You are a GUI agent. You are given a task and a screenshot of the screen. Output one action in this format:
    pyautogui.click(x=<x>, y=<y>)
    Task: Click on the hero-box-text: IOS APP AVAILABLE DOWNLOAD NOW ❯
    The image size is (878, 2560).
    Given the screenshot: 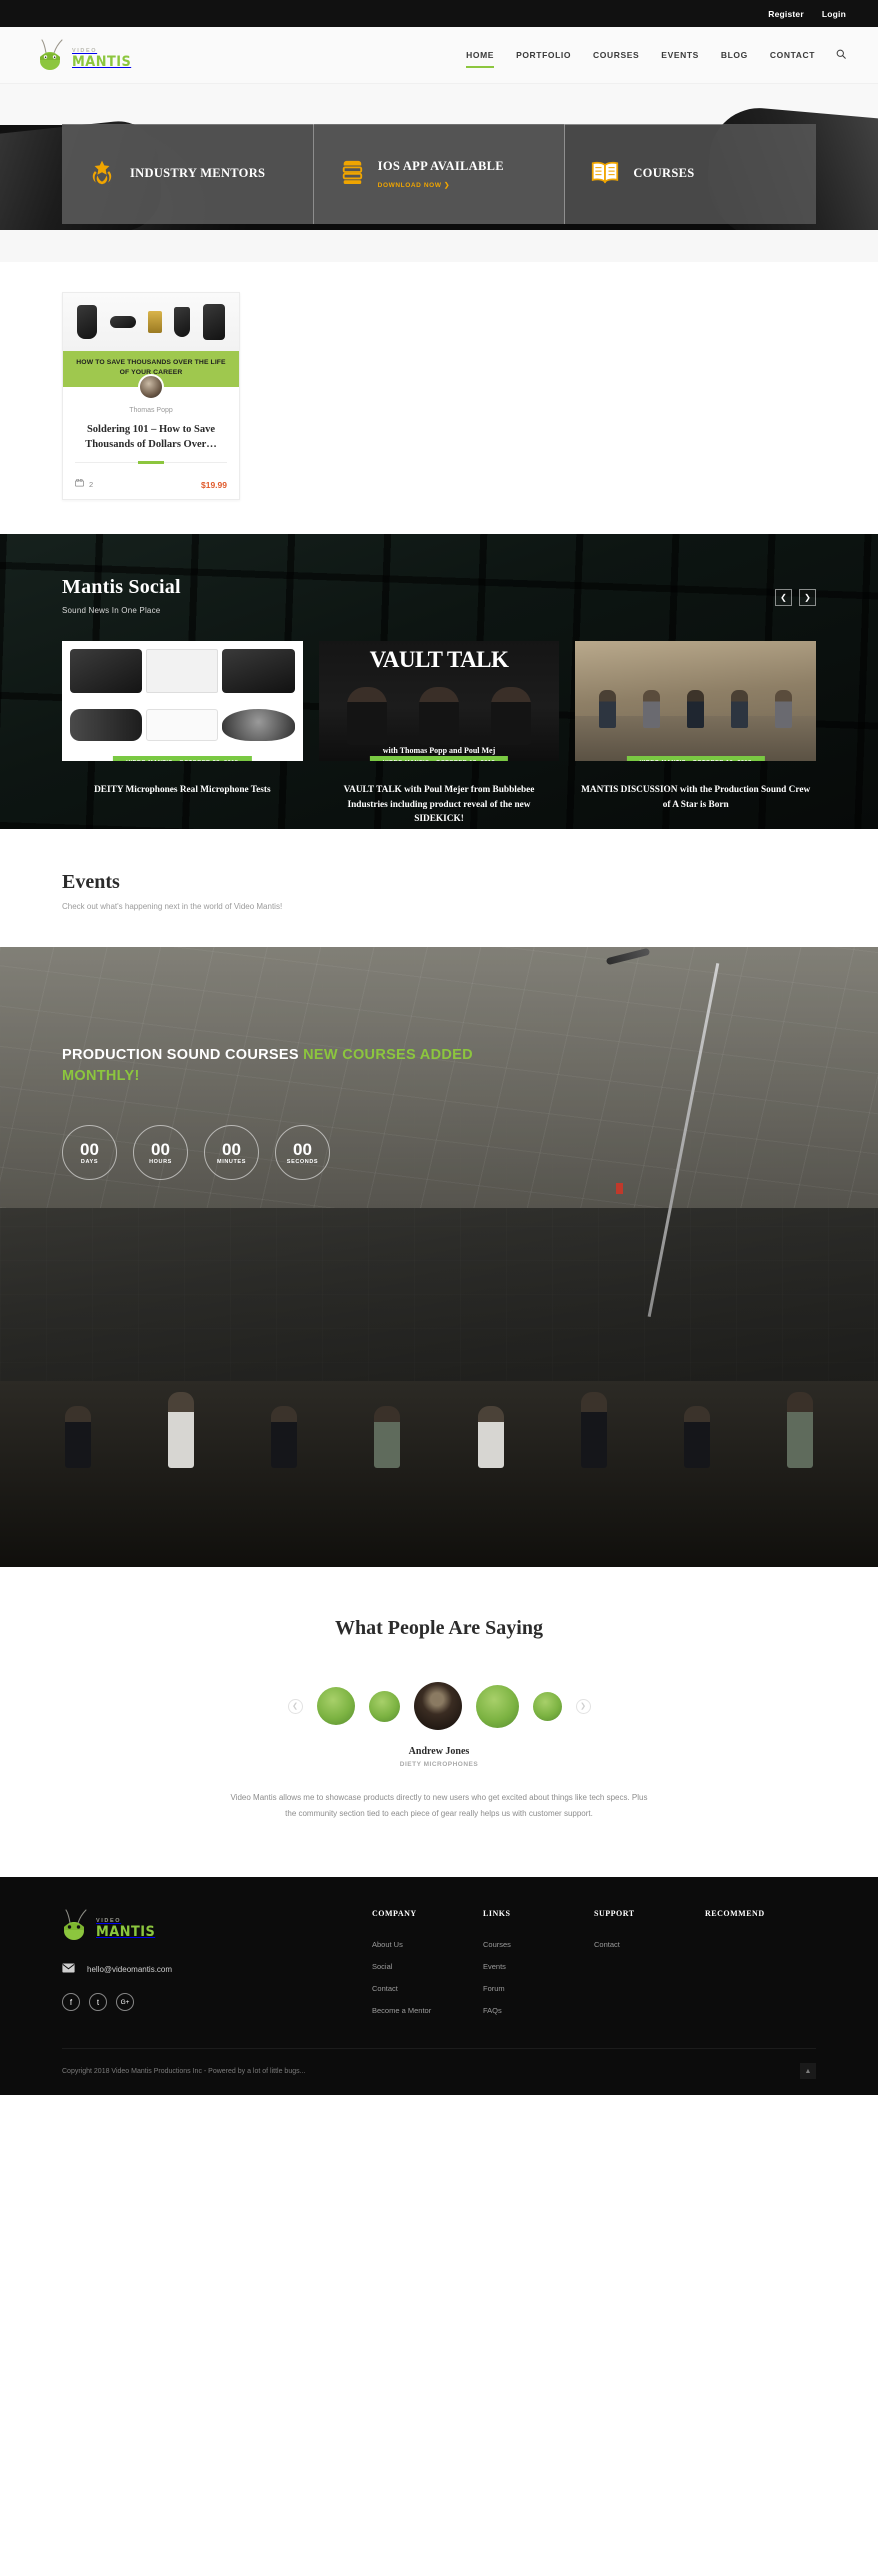 What is the action you would take?
    pyautogui.click(x=441, y=174)
    